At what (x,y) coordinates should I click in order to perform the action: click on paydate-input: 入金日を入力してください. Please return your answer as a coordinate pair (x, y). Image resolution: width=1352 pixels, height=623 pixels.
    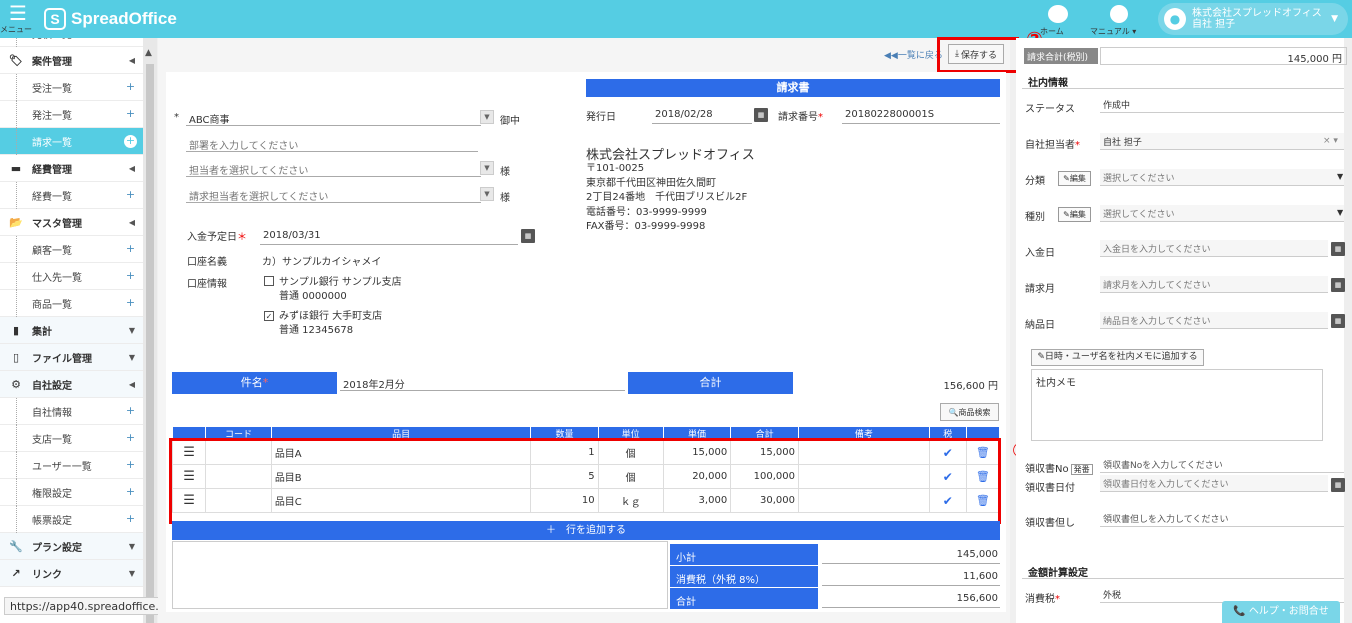
    Looking at the image, I should click on (1214, 248).